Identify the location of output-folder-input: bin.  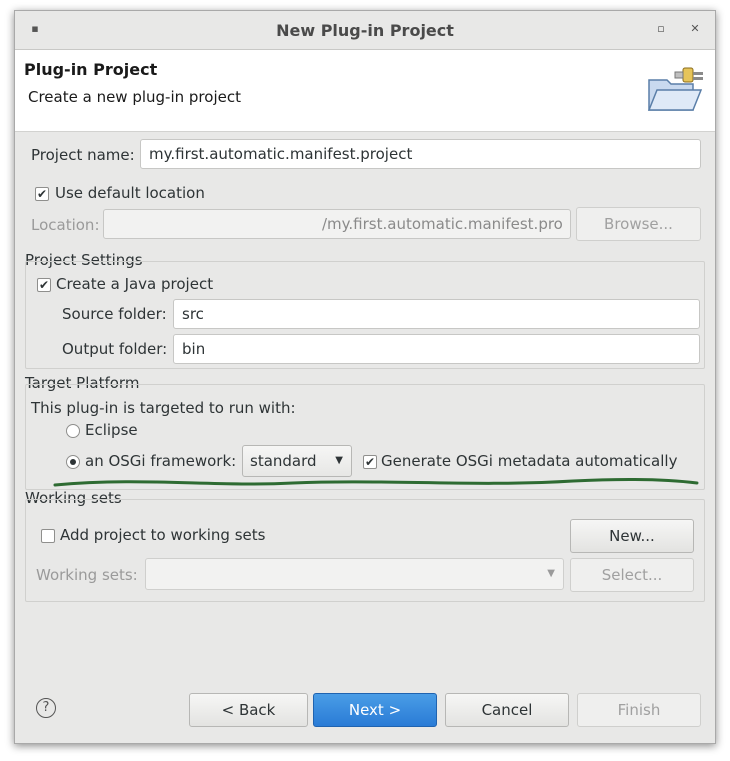
(436, 349).